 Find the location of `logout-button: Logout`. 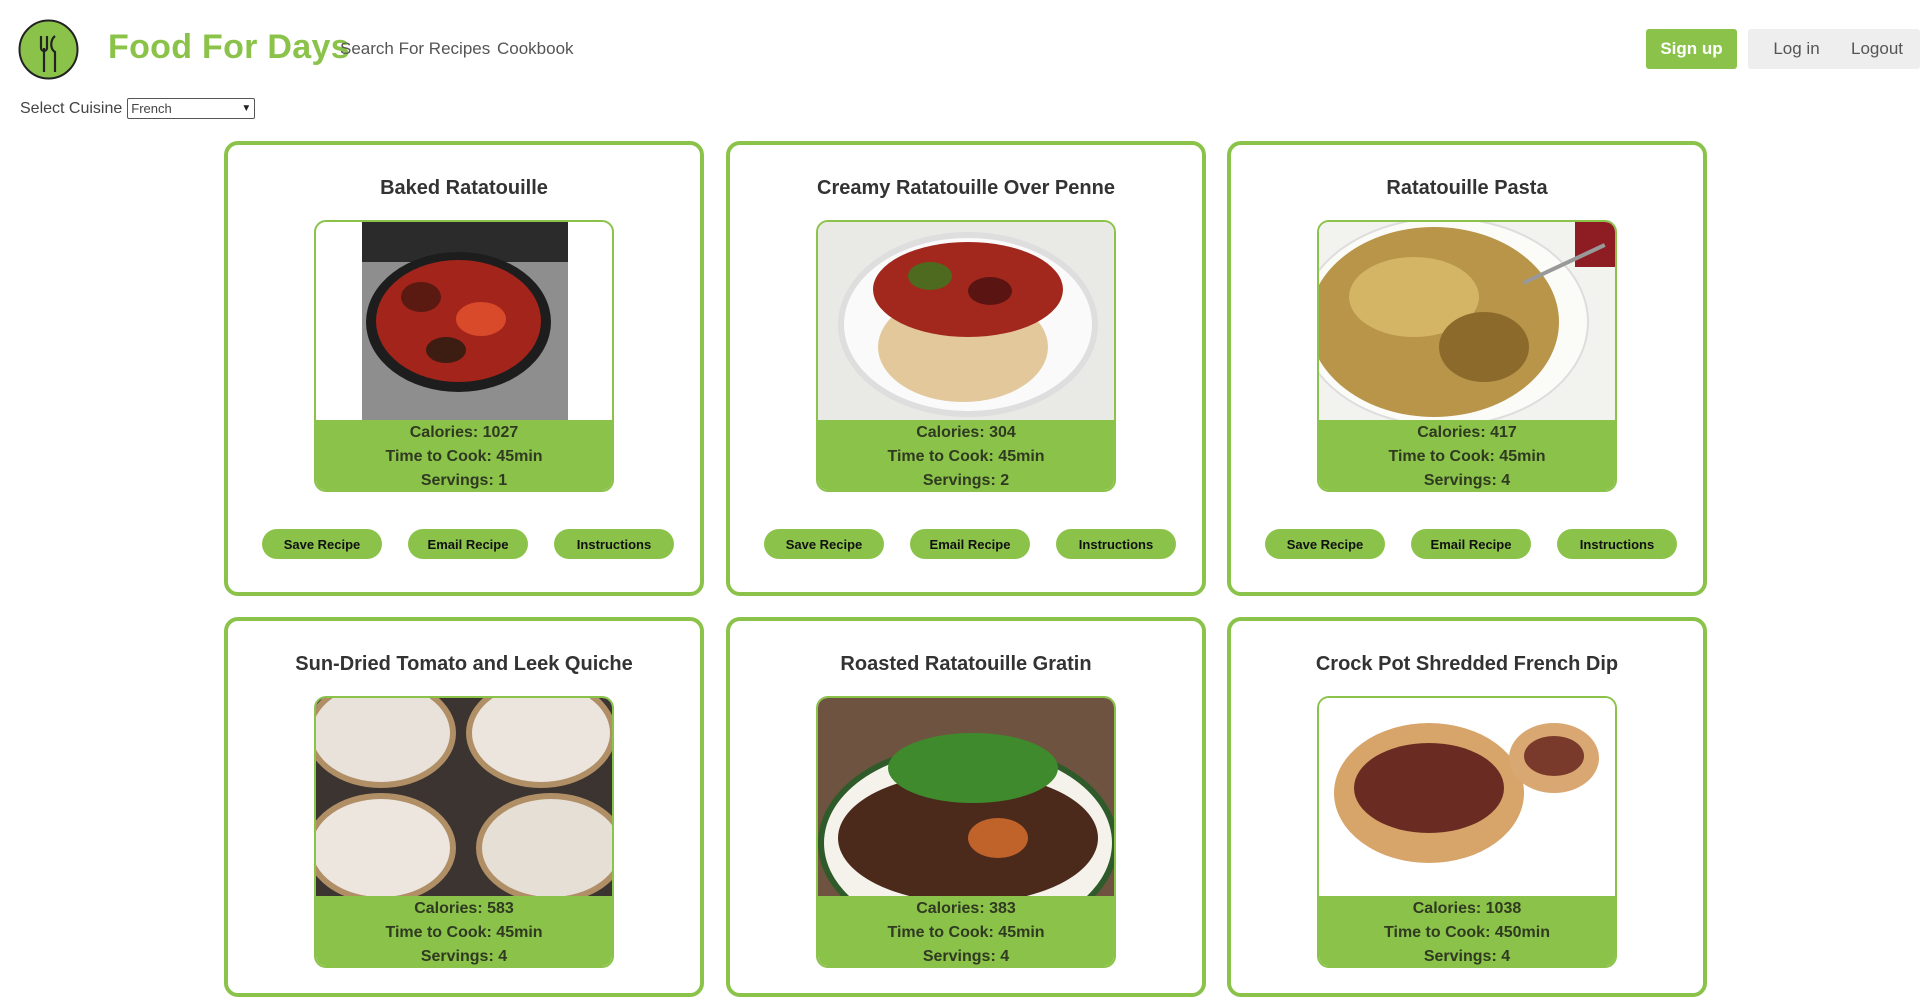

logout-button: Logout is located at coordinates (1877, 49).